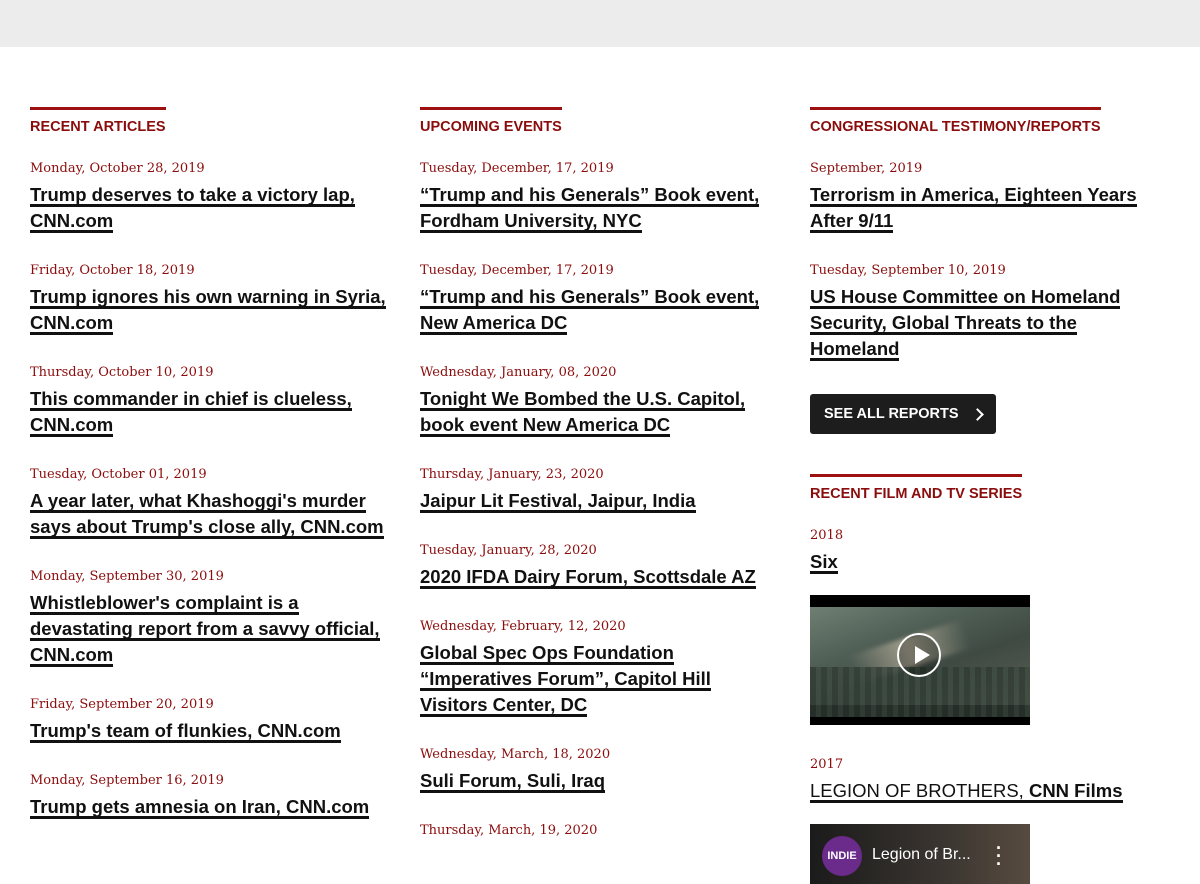  I want to click on film-item: 2018 Six, so click(995, 551).